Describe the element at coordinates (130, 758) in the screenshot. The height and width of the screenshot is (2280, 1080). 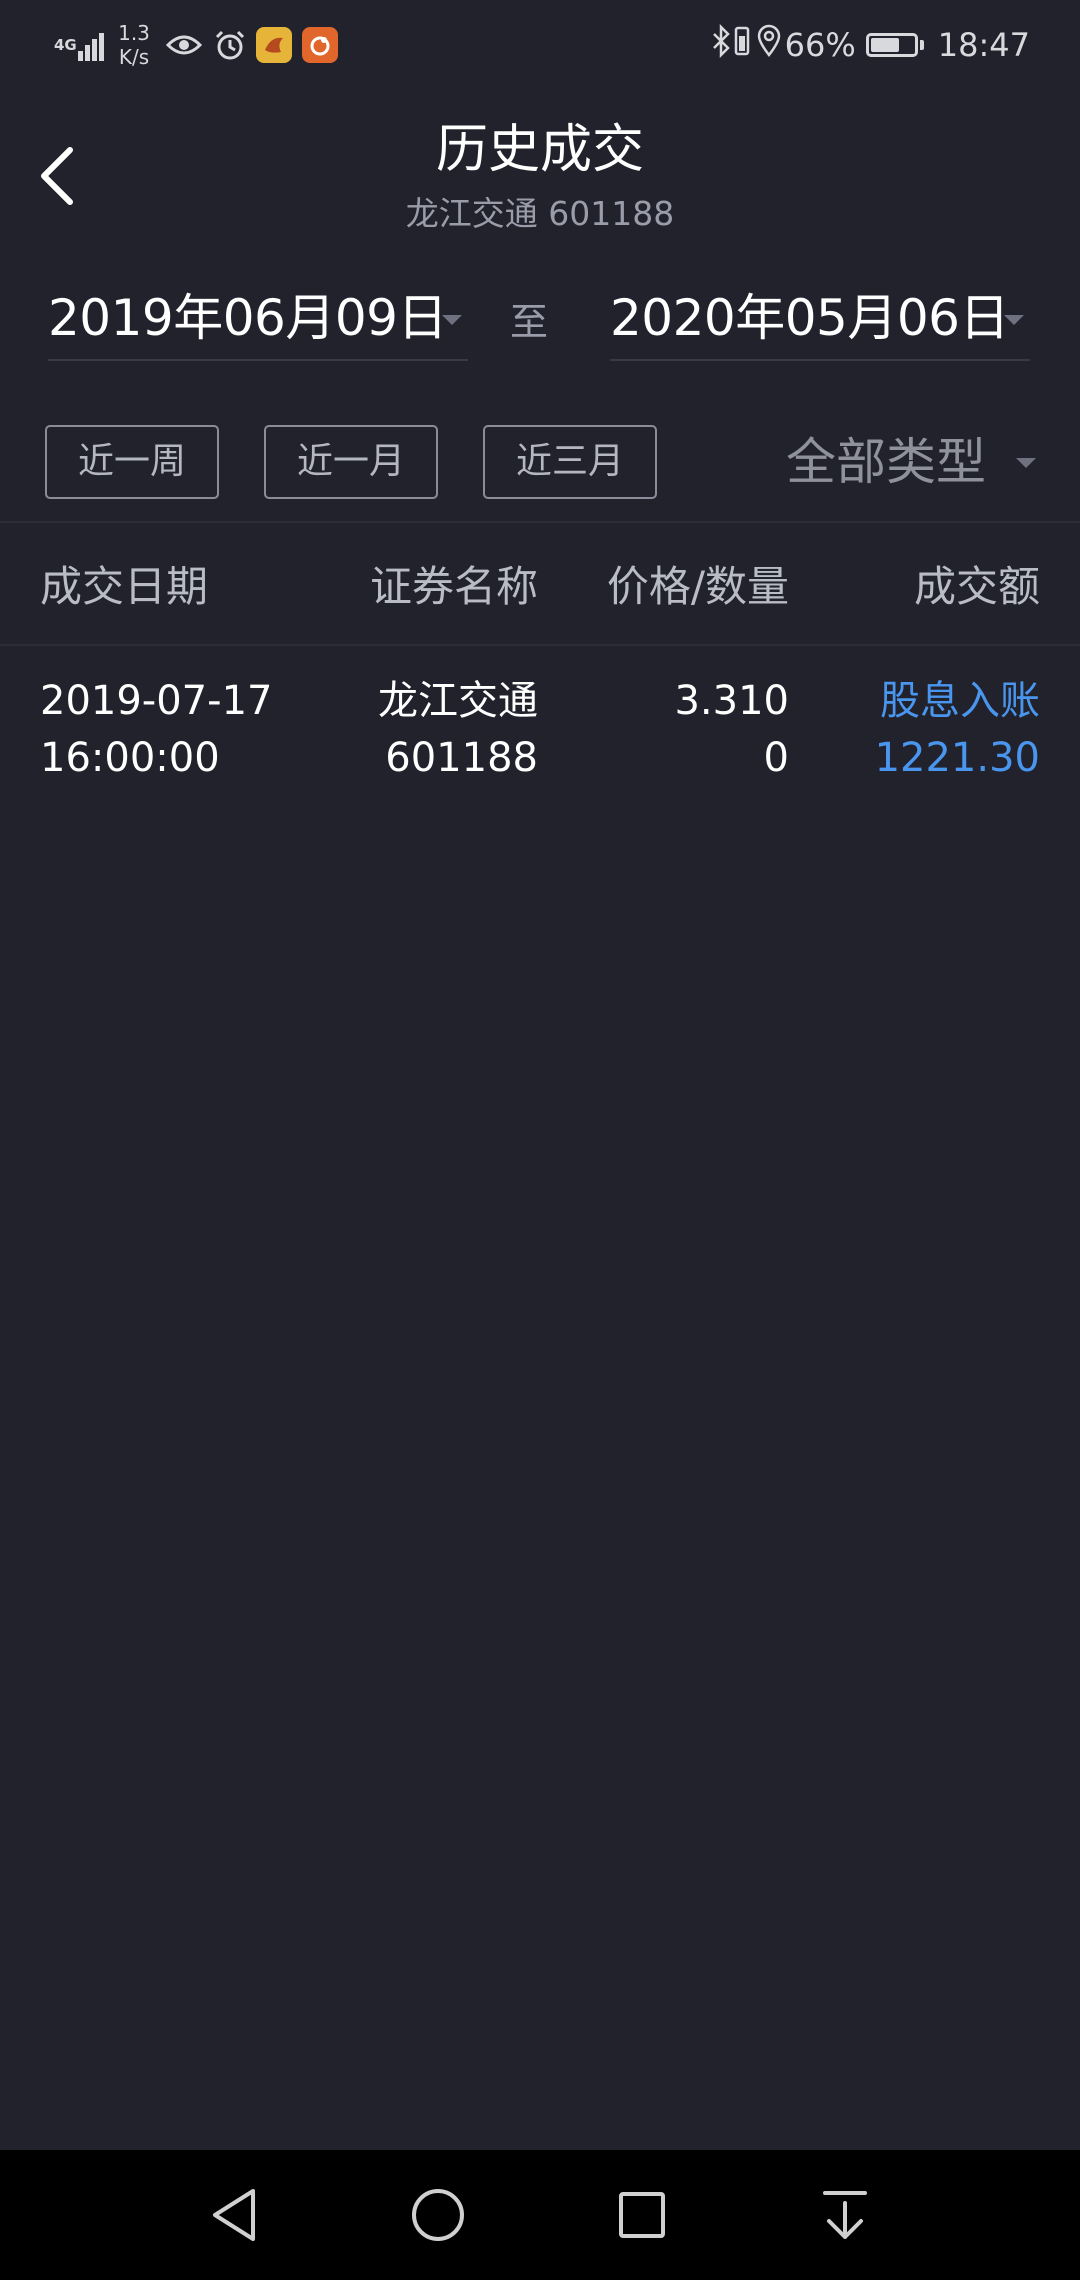
I see `row-time: 16:00:00` at that location.